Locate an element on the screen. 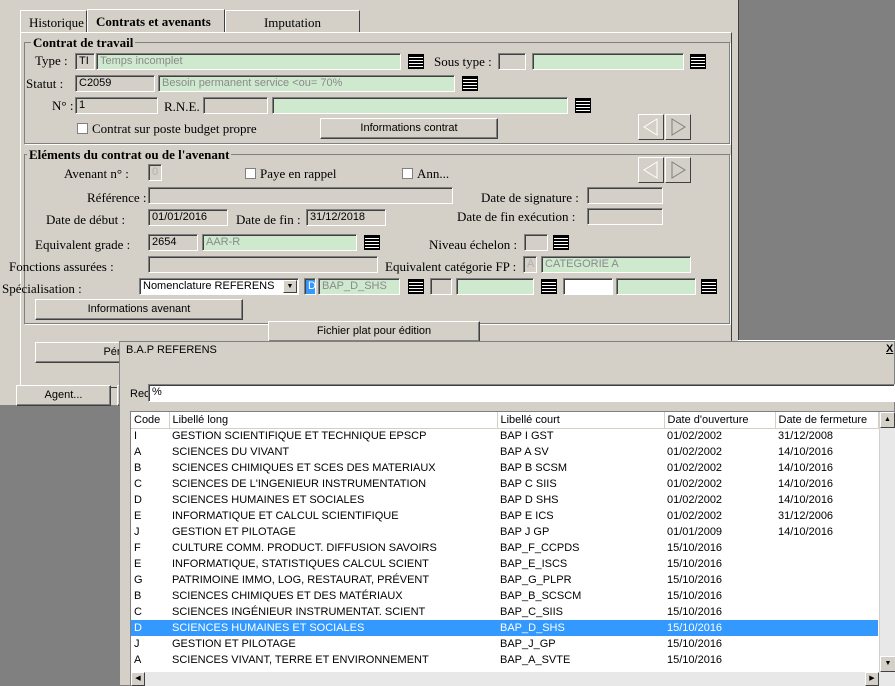  fichier-plat-button: Fichier plat pour édition is located at coordinates (374, 331).